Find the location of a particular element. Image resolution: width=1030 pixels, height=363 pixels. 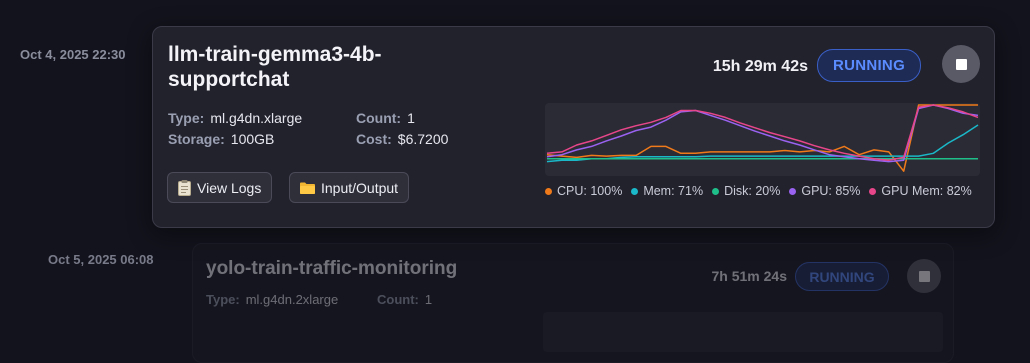

legend-item-cpu: CPU: 100% is located at coordinates (583, 191).